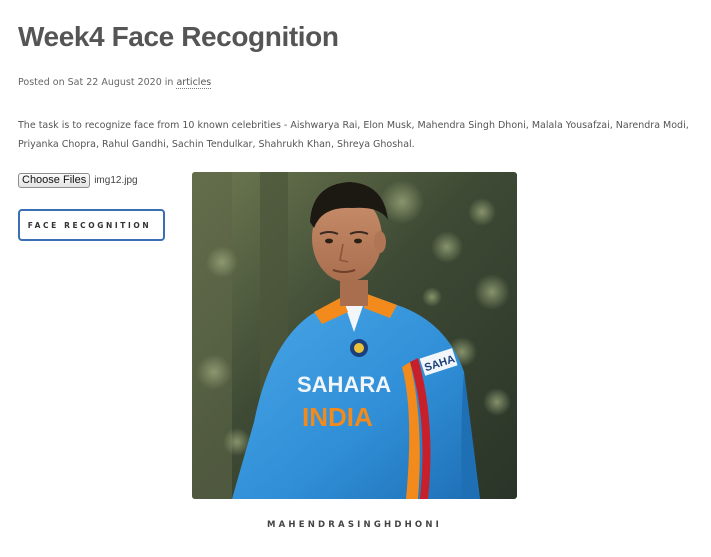 The width and height of the screenshot is (711, 557). I want to click on file-upload: Choose Files img12.jpg, so click(78, 180).